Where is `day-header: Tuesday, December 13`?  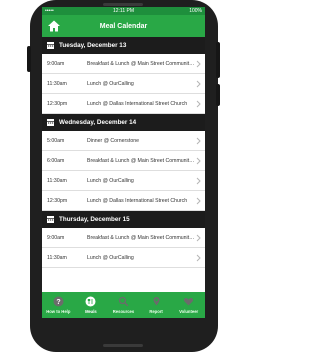
day-header: Tuesday, December 13 is located at coordinates (123, 45).